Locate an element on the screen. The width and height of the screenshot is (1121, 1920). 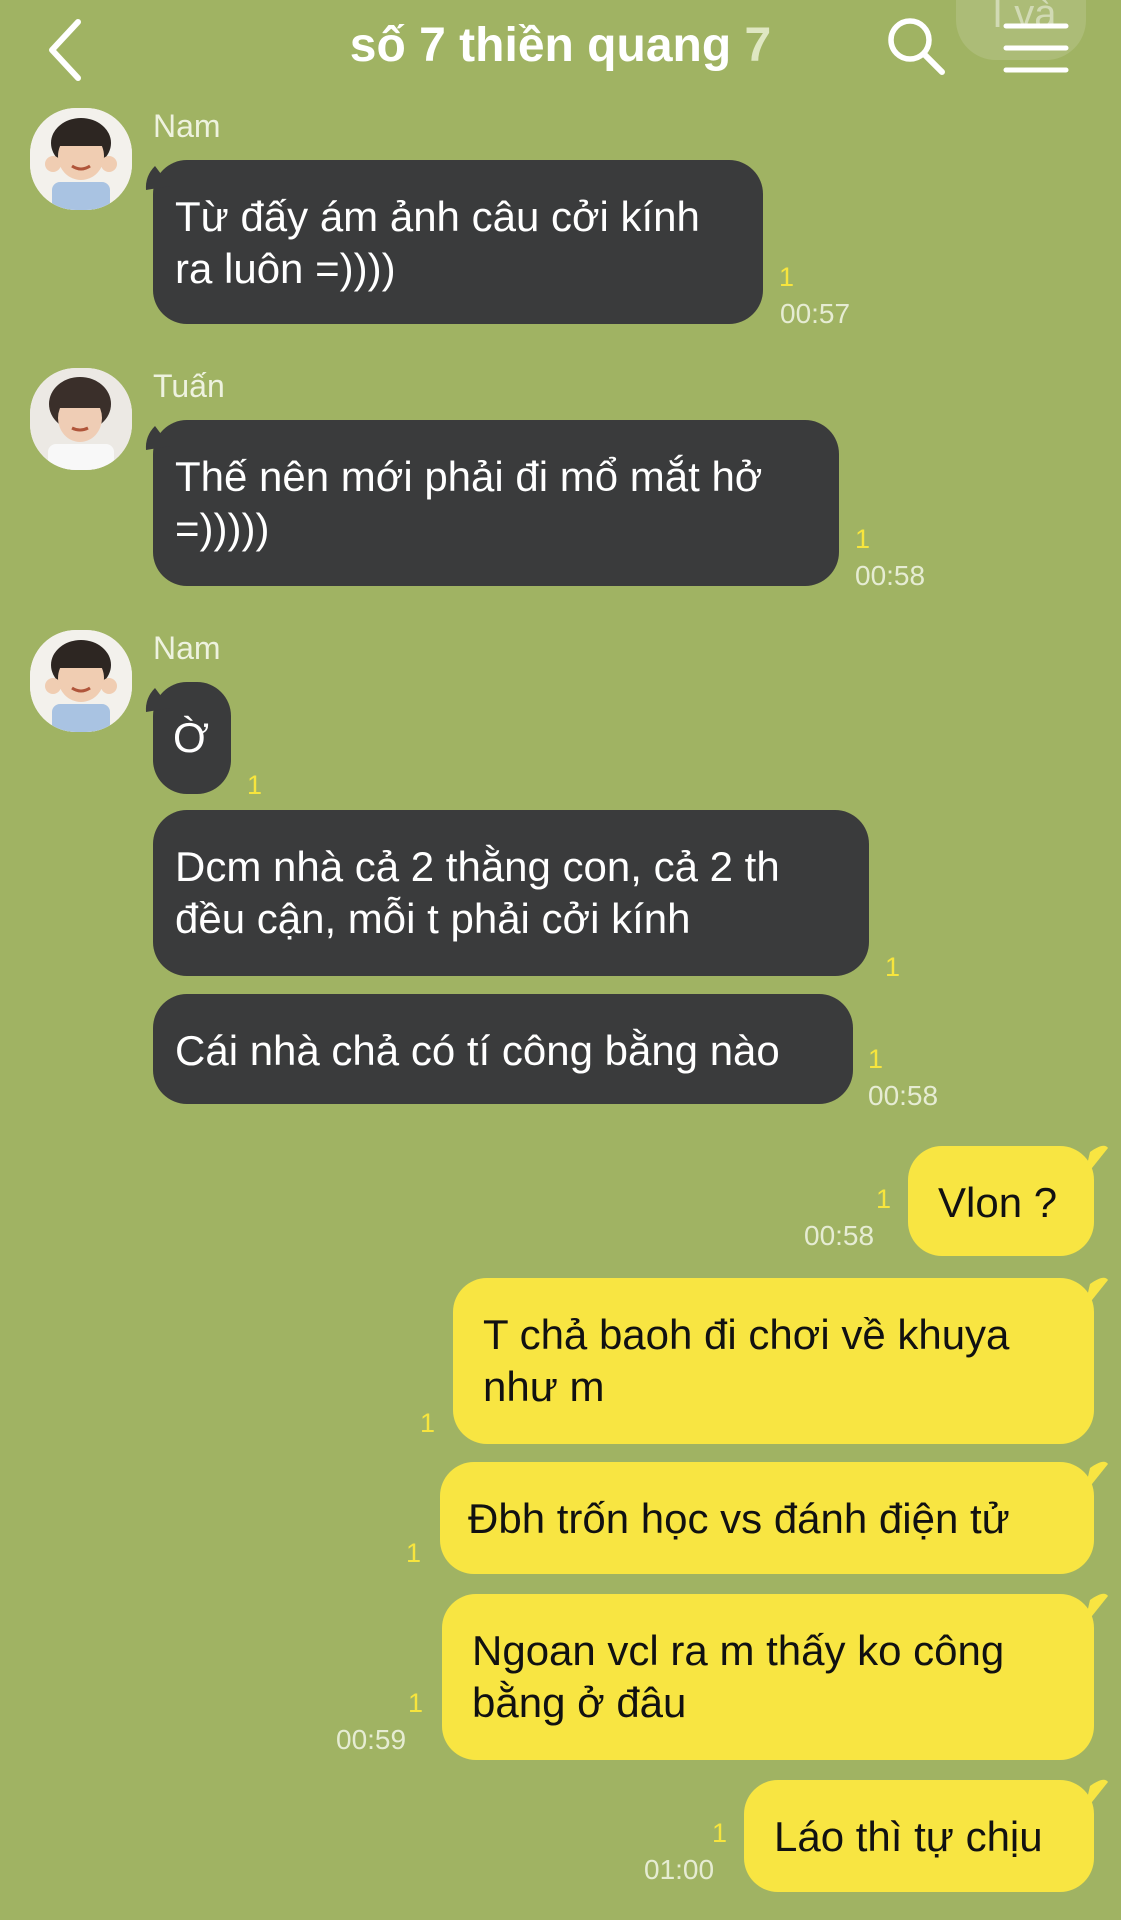
message-text: Vlon ? is located at coordinates (997, 1203).